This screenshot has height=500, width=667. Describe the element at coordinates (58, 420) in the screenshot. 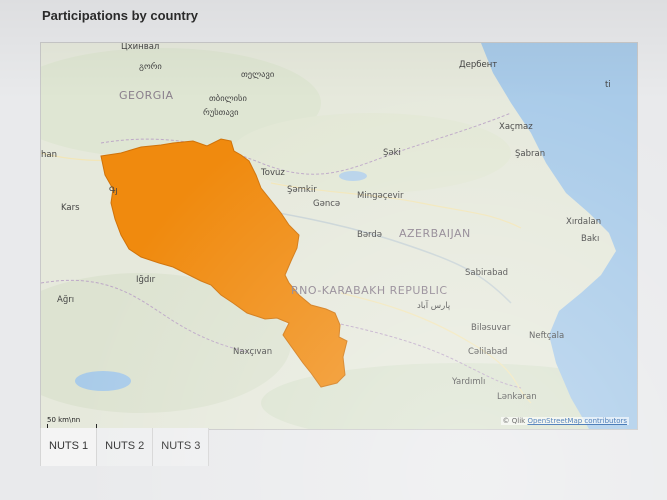

I see `scalebar-label: 50 km` at that location.